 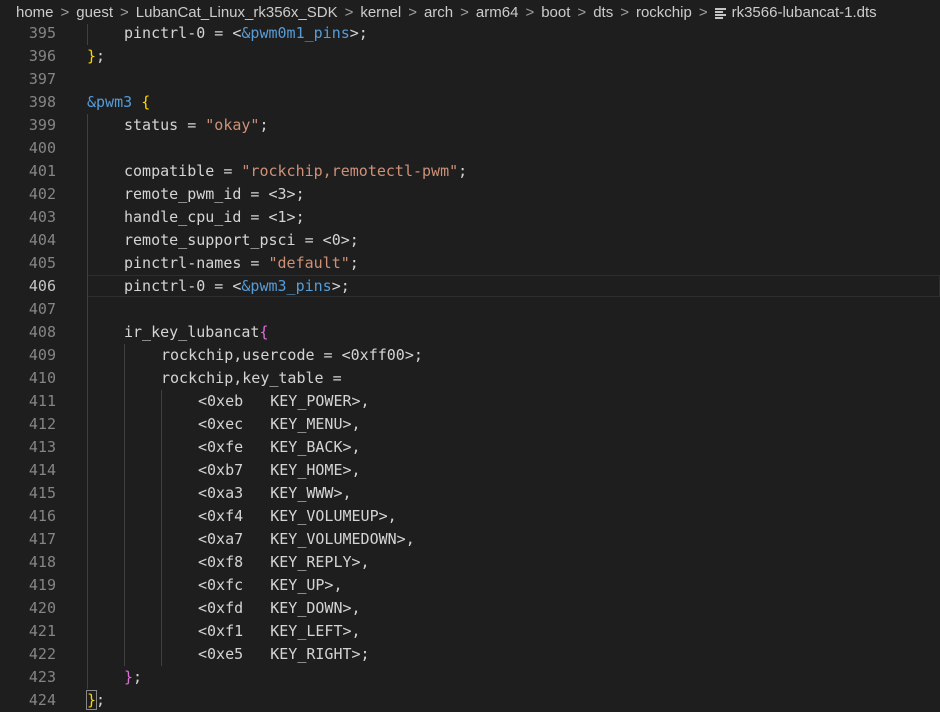 I want to click on code-line: 396};, so click(x=470, y=56).